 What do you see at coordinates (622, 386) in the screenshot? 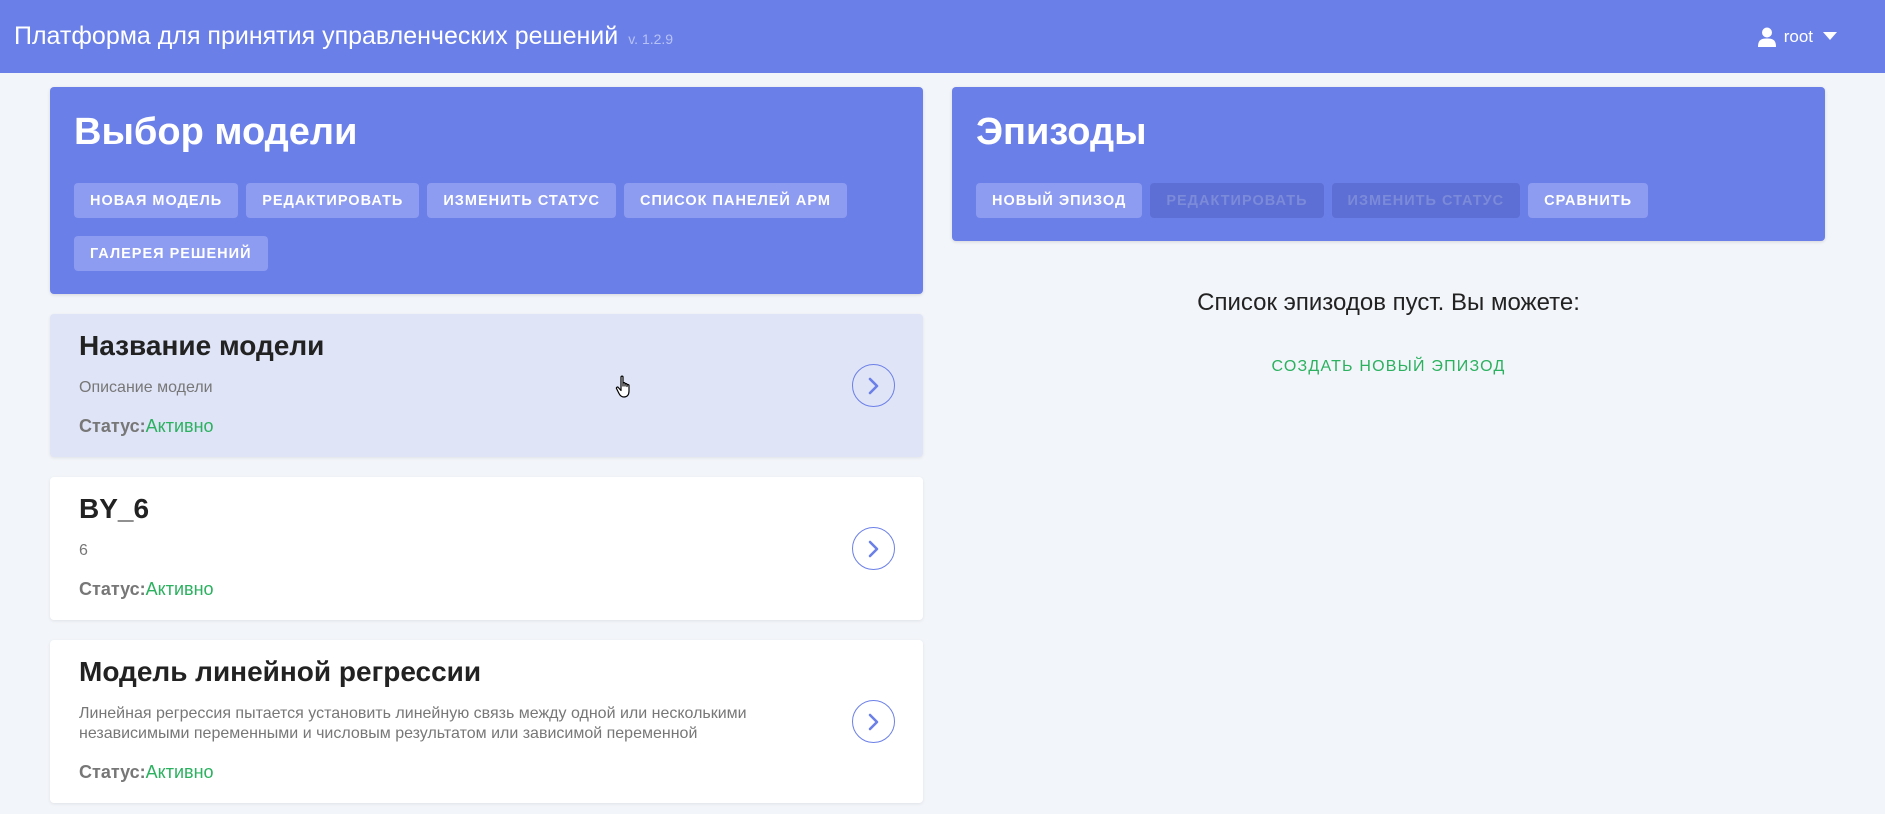
I see `hand-cursor-icon` at bounding box center [622, 386].